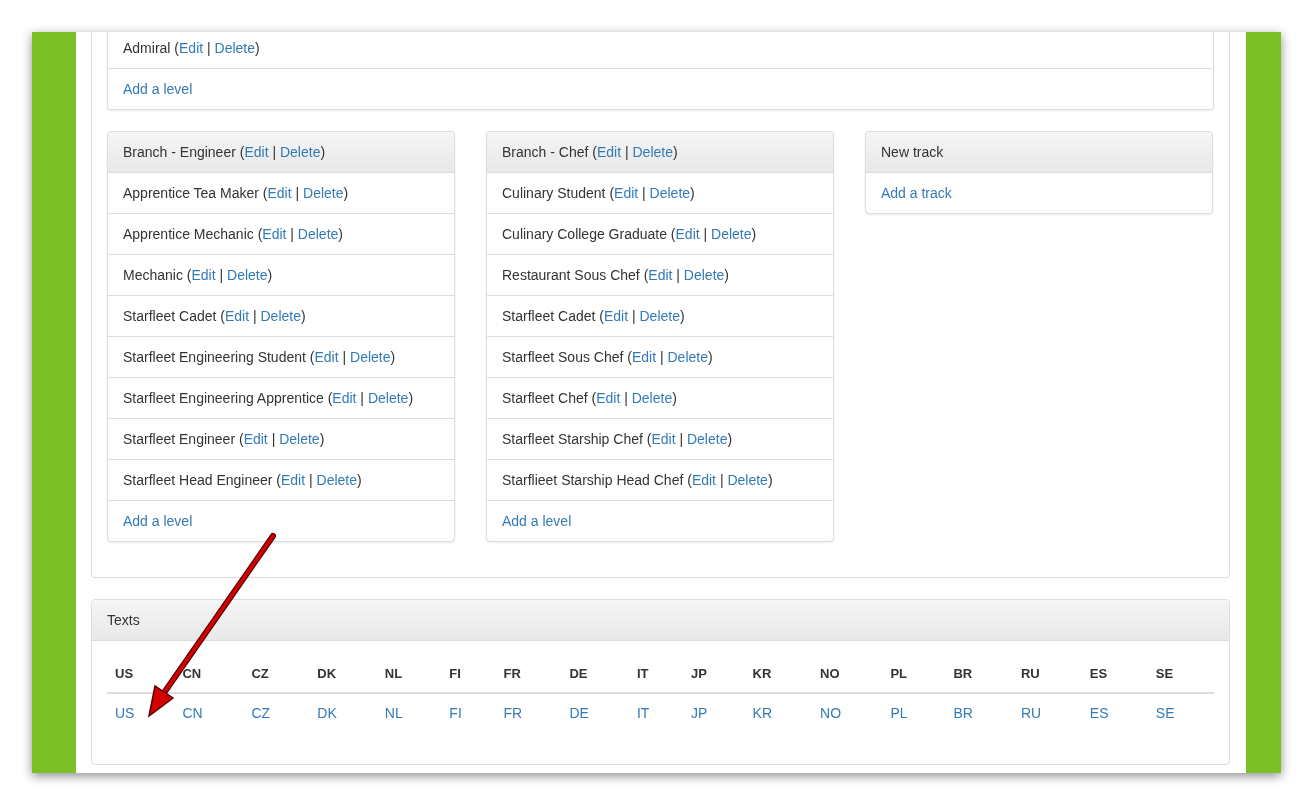 Image resolution: width=1313 pixels, height=806 pixels. I want to click on panel-title: Texts, so click(123, 620).